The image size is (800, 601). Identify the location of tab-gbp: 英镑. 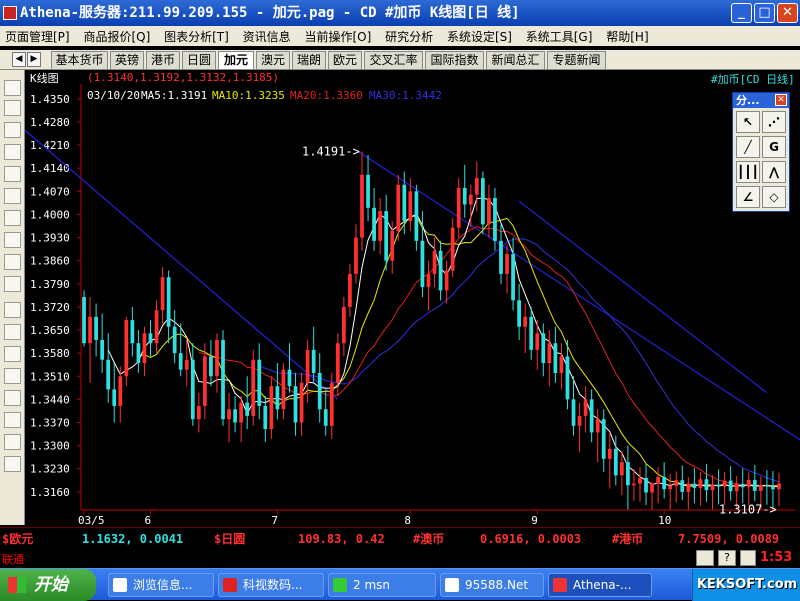
(127, 60).